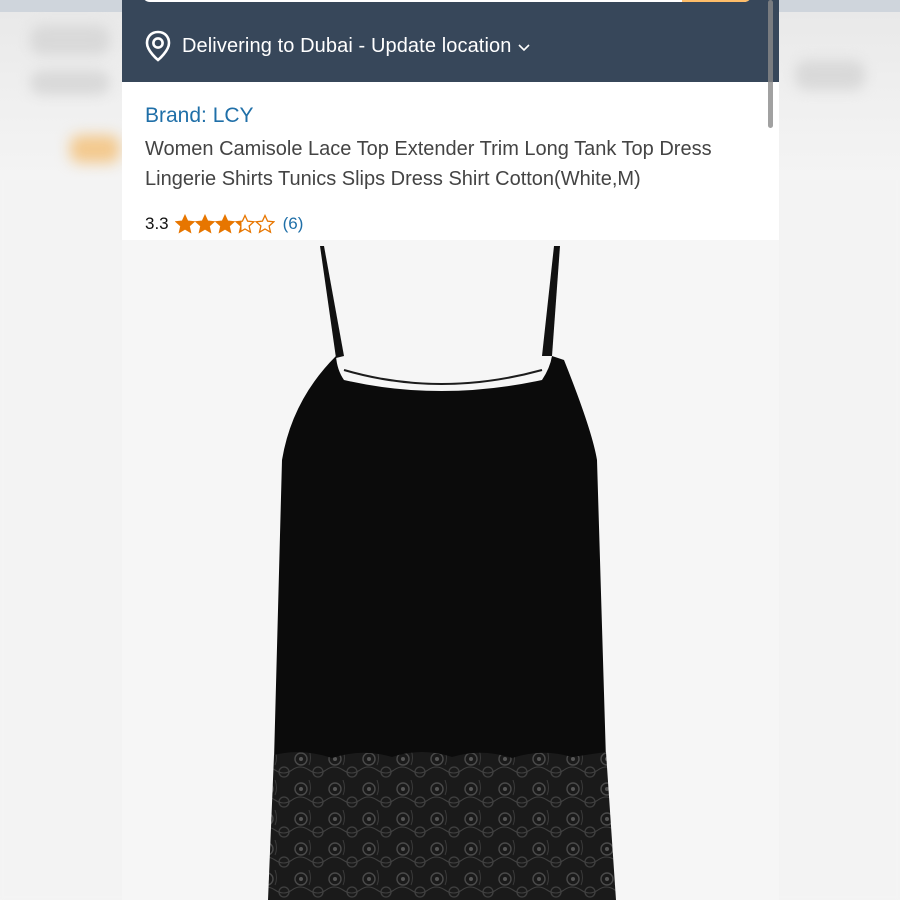 The width and height of the screenshot is (900, 900). What do you see at coordinates (293, 224) in the screenshot?
I see `review-count-link: (6)` at bounding box center [293, 224].